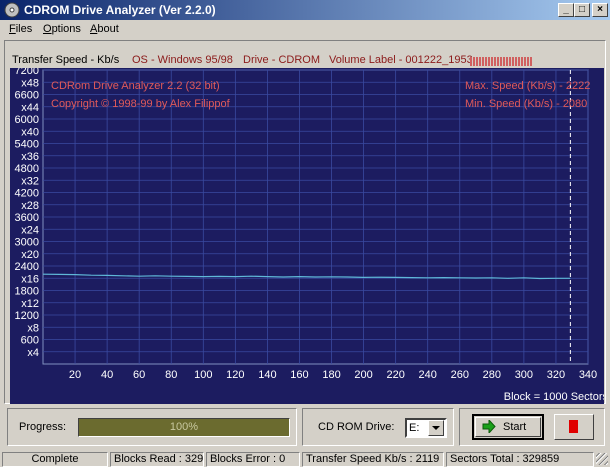  Describe the element at coordinates (30, 255) in the screenshot. I see `y-tick-label: x20` at that location.